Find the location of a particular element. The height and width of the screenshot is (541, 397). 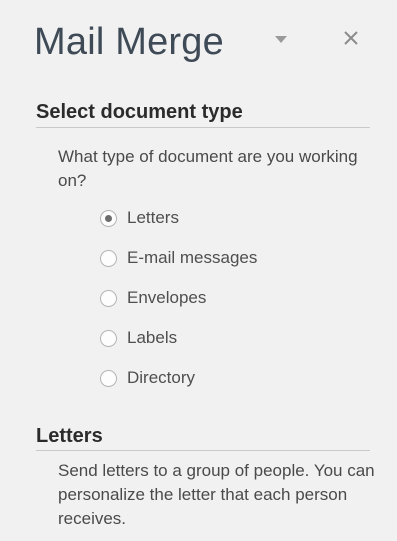

select-document-type-heading: Select document type is located at coordinates (139, 112).